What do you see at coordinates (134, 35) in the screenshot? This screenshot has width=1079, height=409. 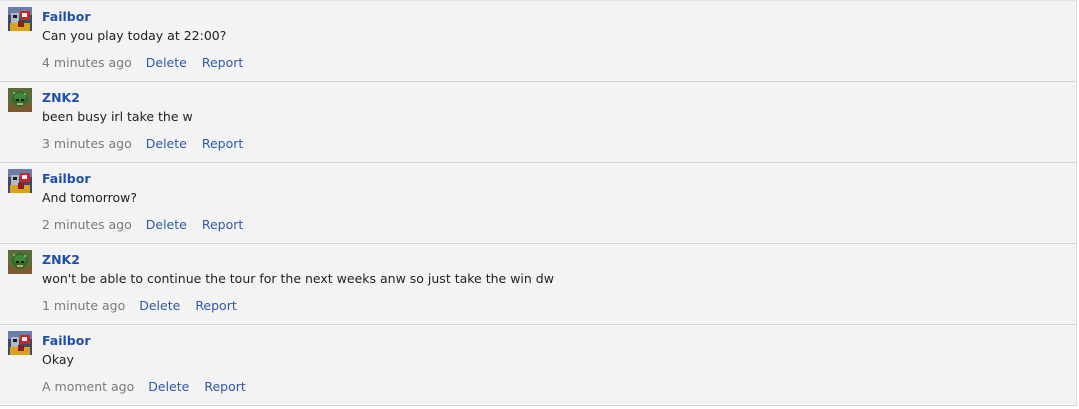 I see `comment-text: Can you play today at 22:00?` at bounding box center [134, 35].